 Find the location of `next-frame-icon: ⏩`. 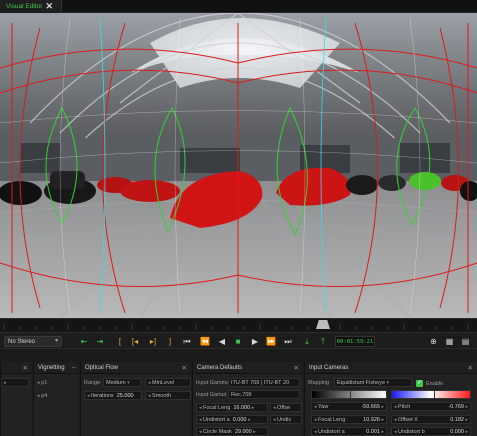

next-frame-icon: ⏩ is located at coordinates (271, 341).